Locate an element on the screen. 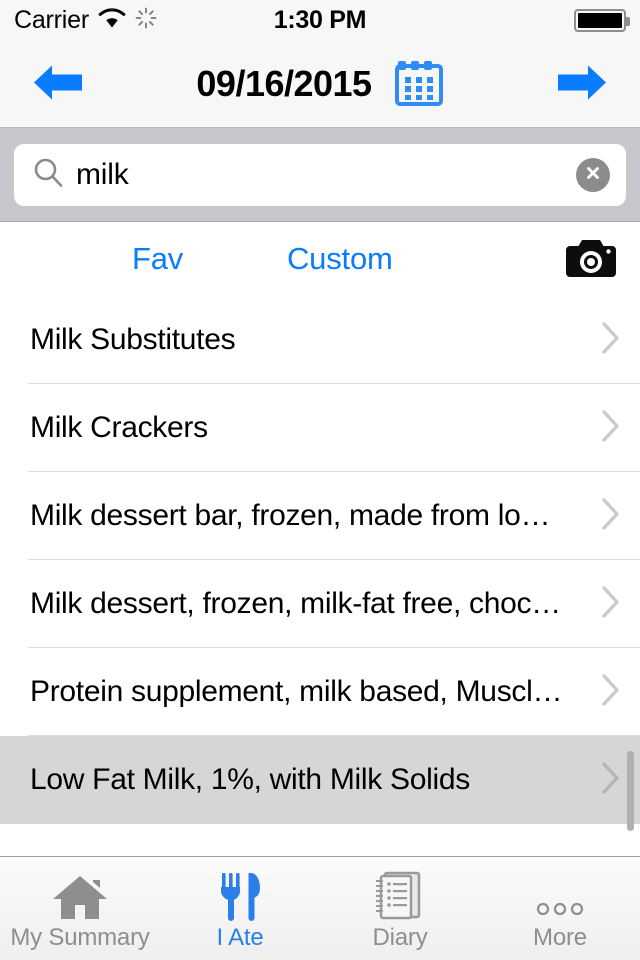 The image size is (640, 960). status-bar-time: 1:30 PM is located at coordinates (320, 19).